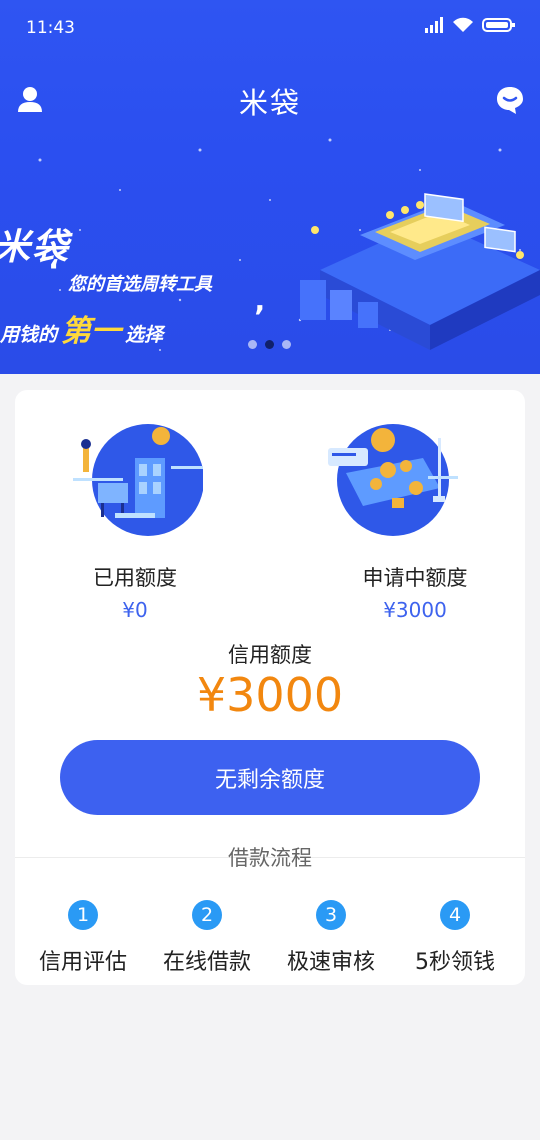 Image resolution: width=540 pixels, height=1140 pixels. I want to click on credit-limit-value: ¥3000, so click(270, 695).